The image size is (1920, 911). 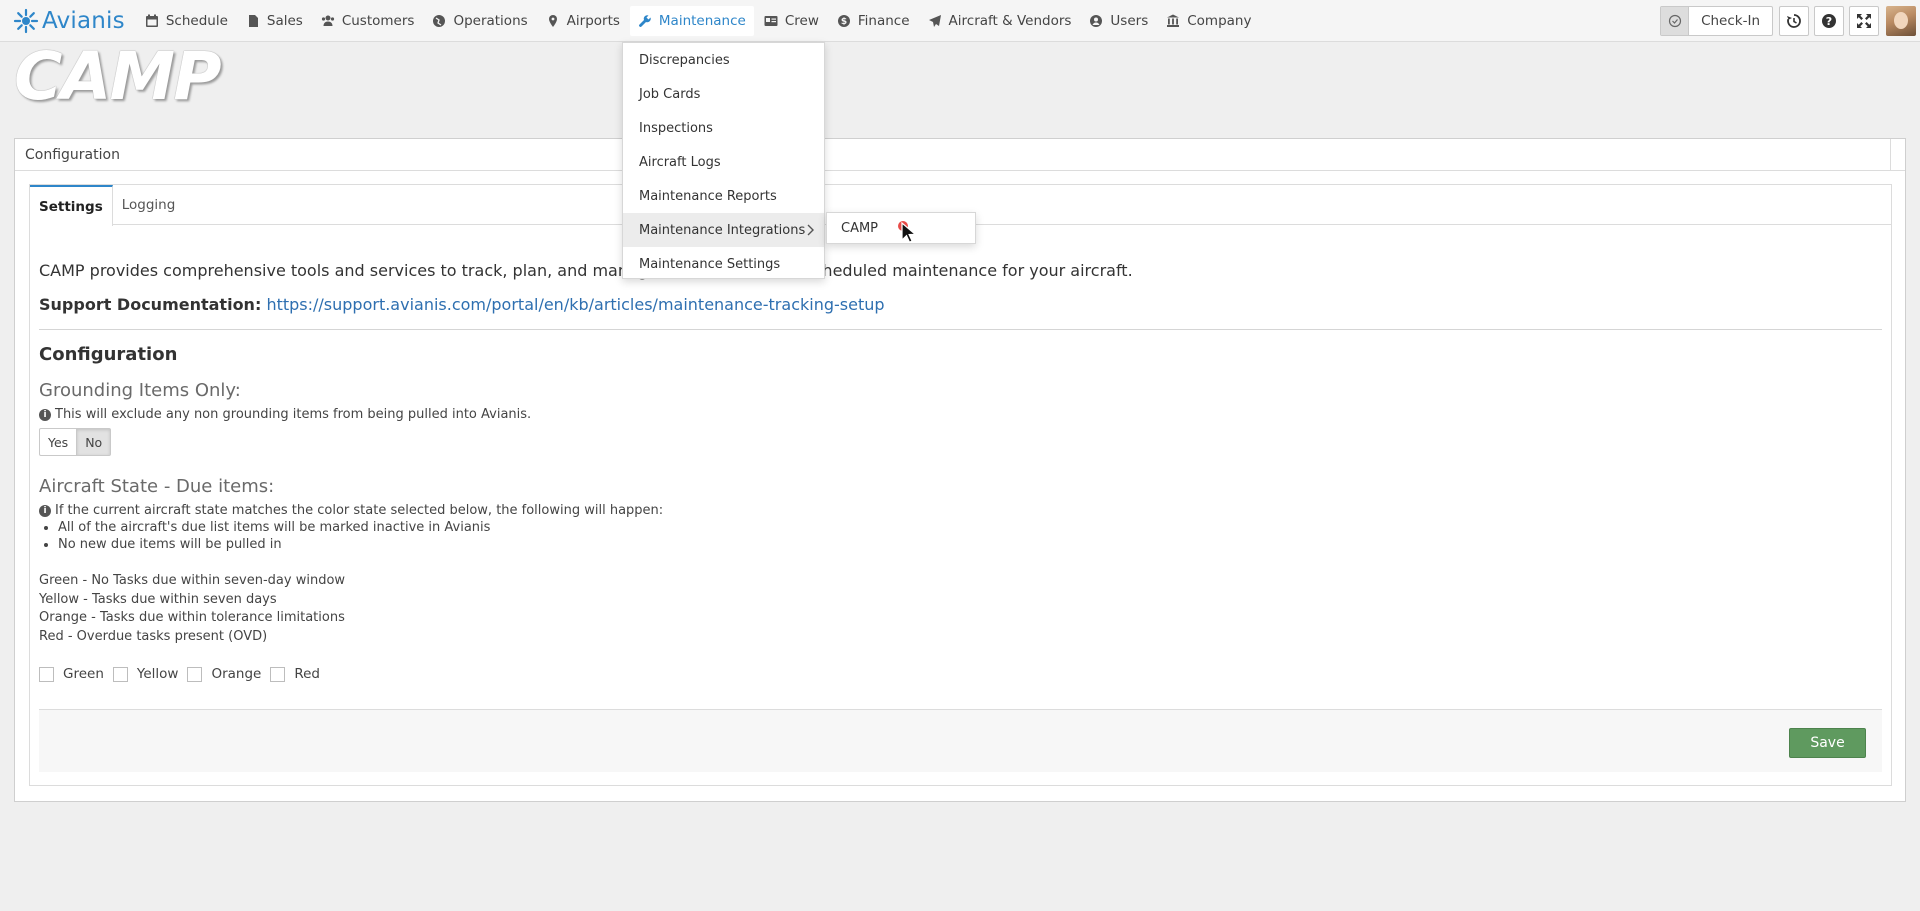 I want to click on nav-users-label: Users, so click(x=1129, y=20).